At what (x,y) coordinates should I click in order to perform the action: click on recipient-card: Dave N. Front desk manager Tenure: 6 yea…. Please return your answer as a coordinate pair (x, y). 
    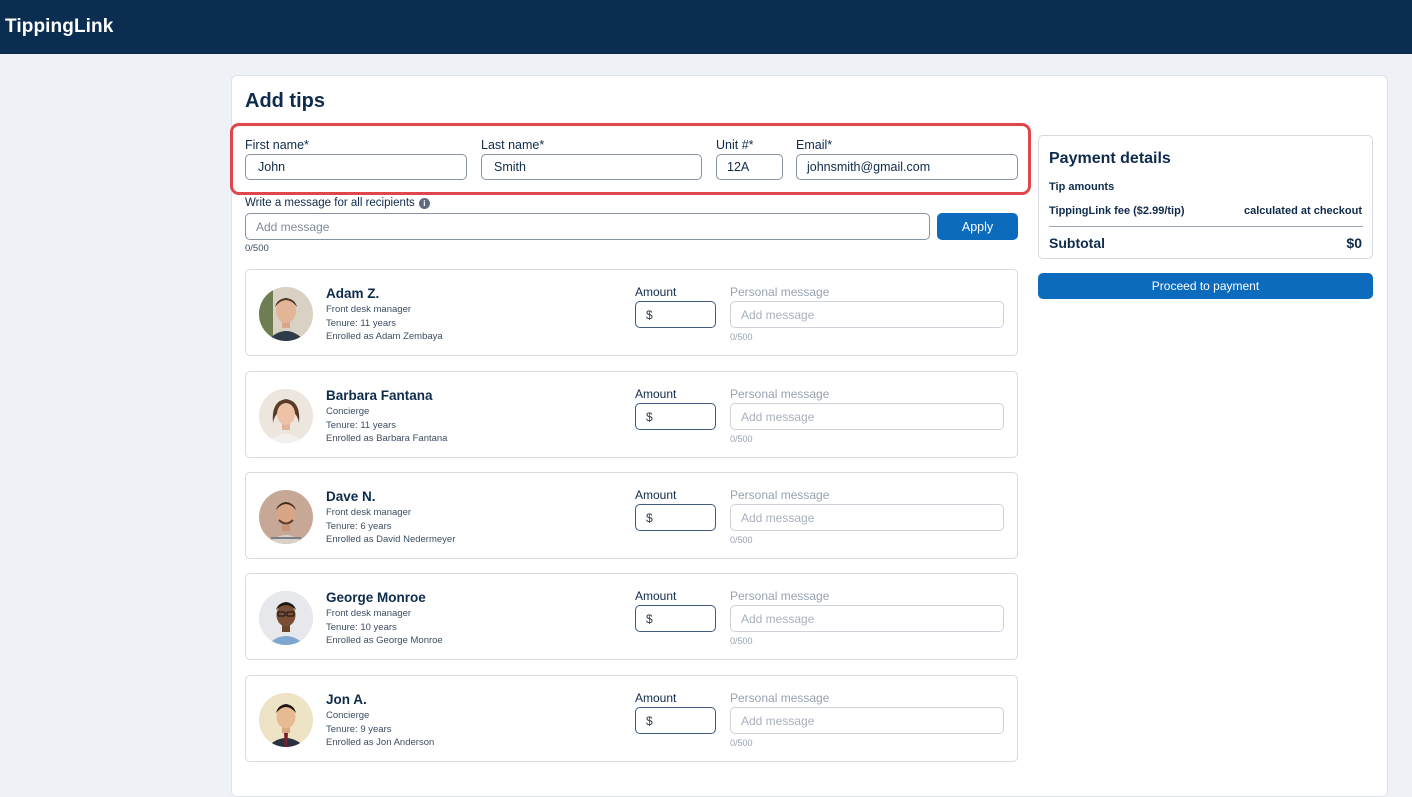
    Looking at the image, I should click on (631, 515).